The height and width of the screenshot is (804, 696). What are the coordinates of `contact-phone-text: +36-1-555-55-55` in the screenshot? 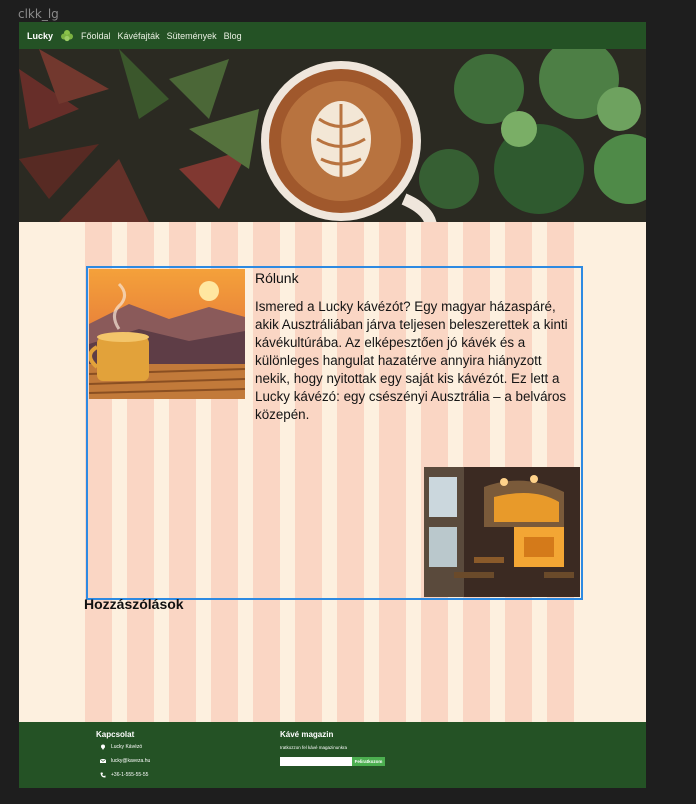 It's located at (130, 775).